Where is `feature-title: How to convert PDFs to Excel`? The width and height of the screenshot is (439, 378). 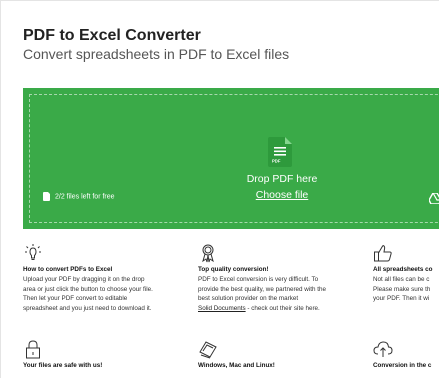 feature-title: How to convert PDFs to Excel is located at coordinates (68, 269).